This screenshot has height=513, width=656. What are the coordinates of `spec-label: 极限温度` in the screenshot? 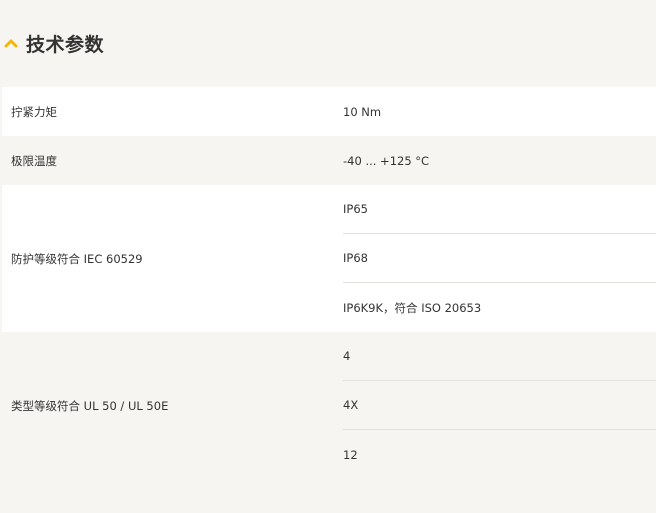 It's located at (34, 160).